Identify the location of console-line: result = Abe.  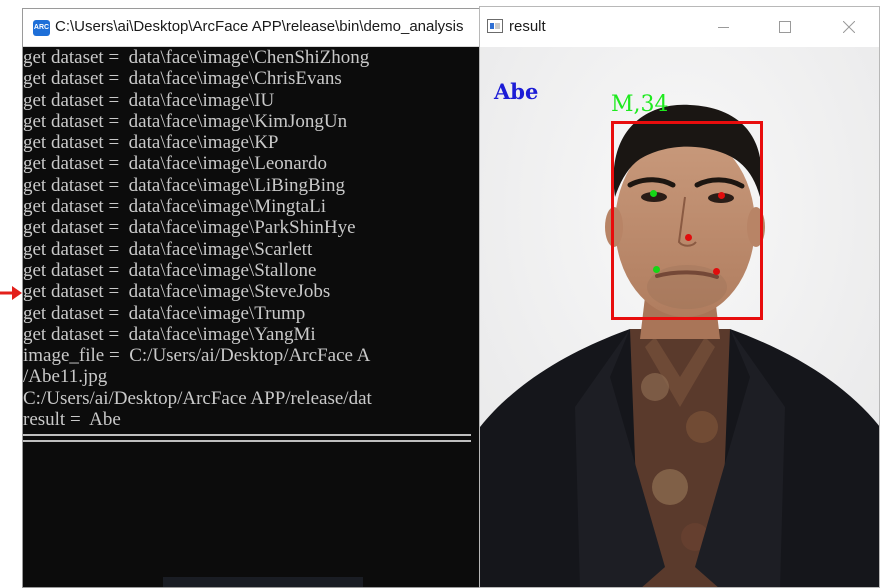
(72, 420).